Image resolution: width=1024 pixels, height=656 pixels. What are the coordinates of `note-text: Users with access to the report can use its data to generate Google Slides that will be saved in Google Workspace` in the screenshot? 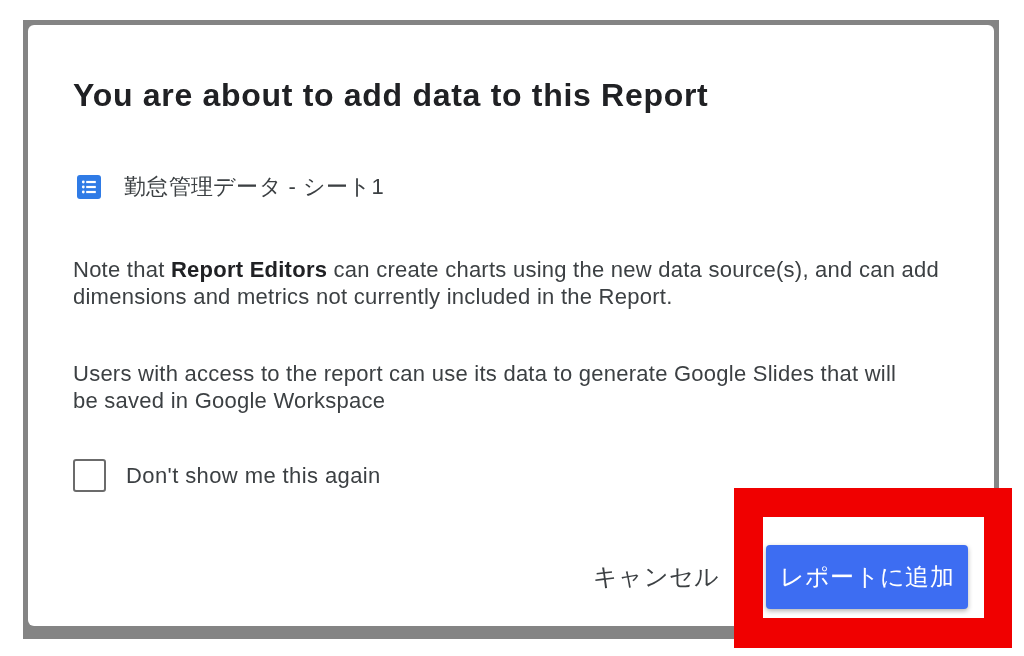 It's located at (485, 387).